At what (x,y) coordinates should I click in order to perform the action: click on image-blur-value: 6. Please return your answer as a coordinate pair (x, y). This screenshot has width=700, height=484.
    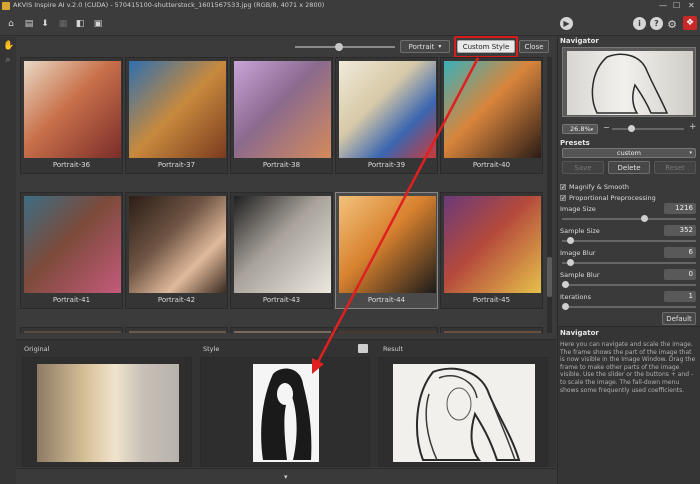
    Looking at the image, I should click on (680, 252).